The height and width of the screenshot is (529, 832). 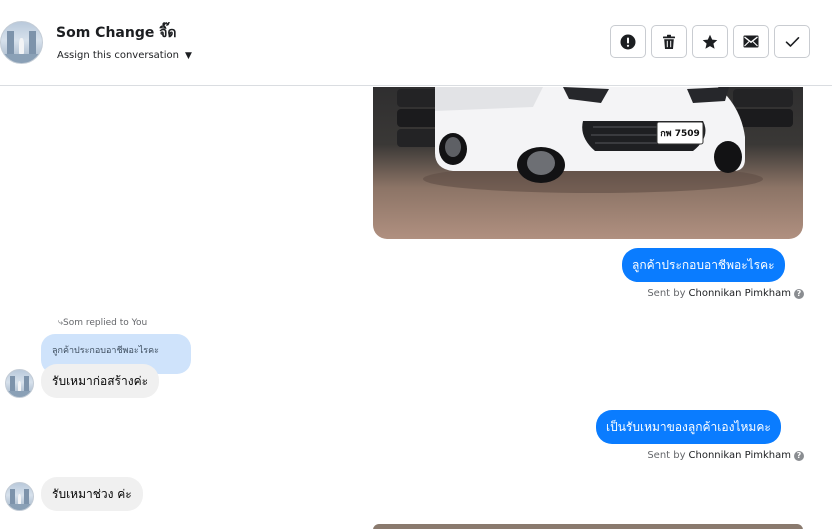 I want to click on car-photo-attachment: กพ 7509, so click(x=588, y=163).